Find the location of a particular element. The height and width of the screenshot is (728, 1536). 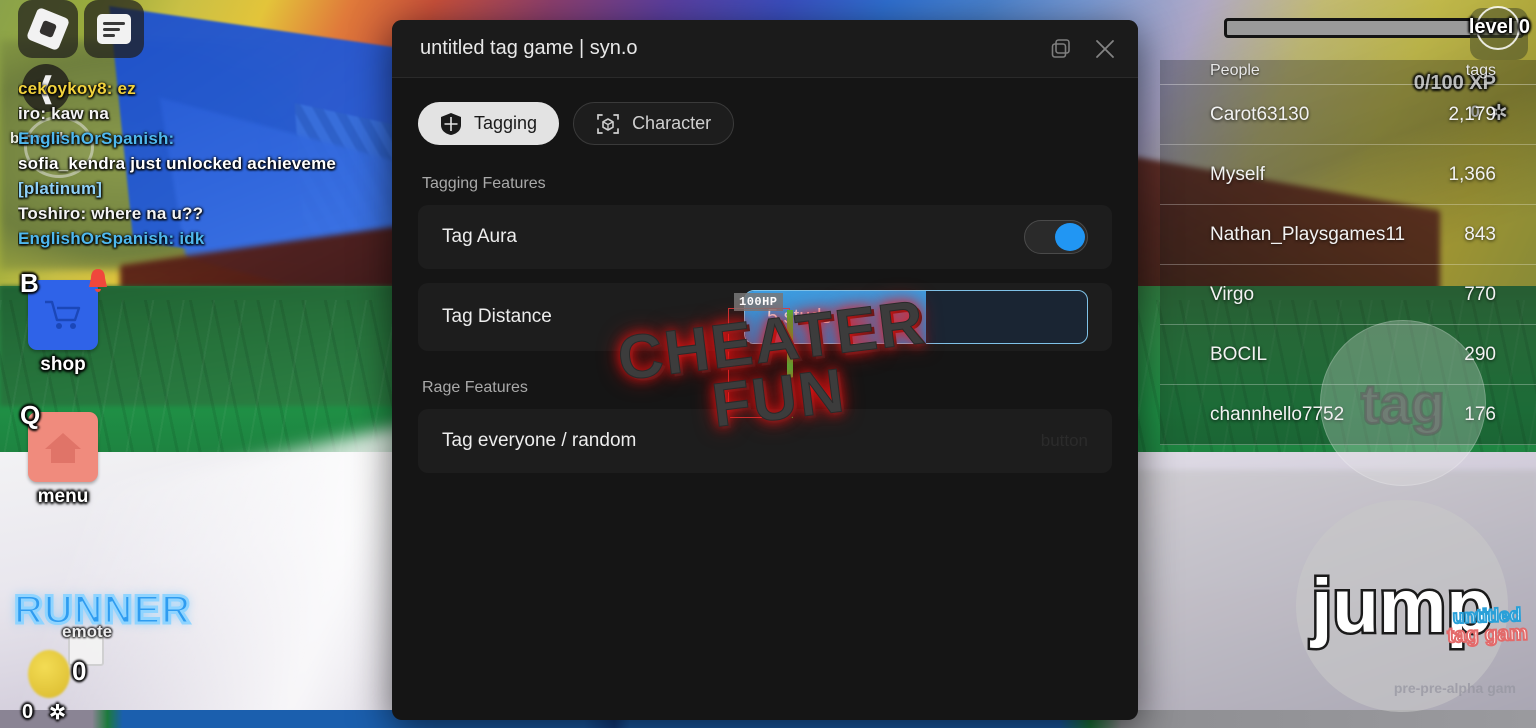

shop-keybind: B is located at coordinates (29, 283).